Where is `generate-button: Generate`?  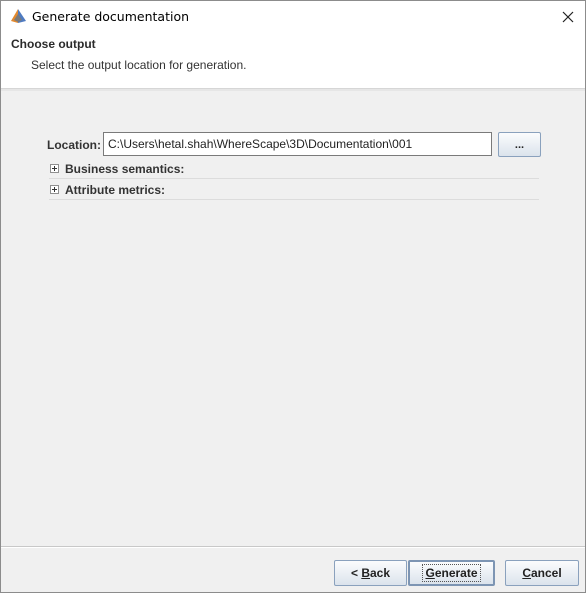 generate-button: Generate is located at coordinates (451, 573).